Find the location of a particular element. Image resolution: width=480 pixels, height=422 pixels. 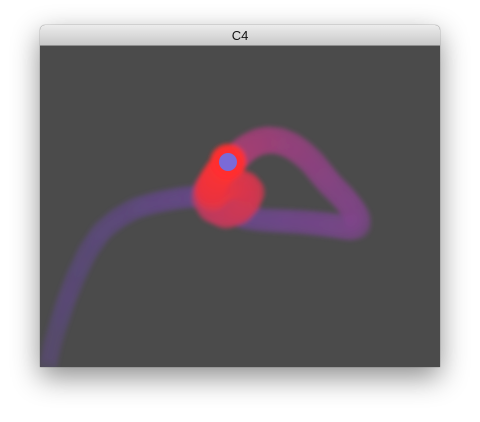

cursor-dot is located at coordinates (228, 162).